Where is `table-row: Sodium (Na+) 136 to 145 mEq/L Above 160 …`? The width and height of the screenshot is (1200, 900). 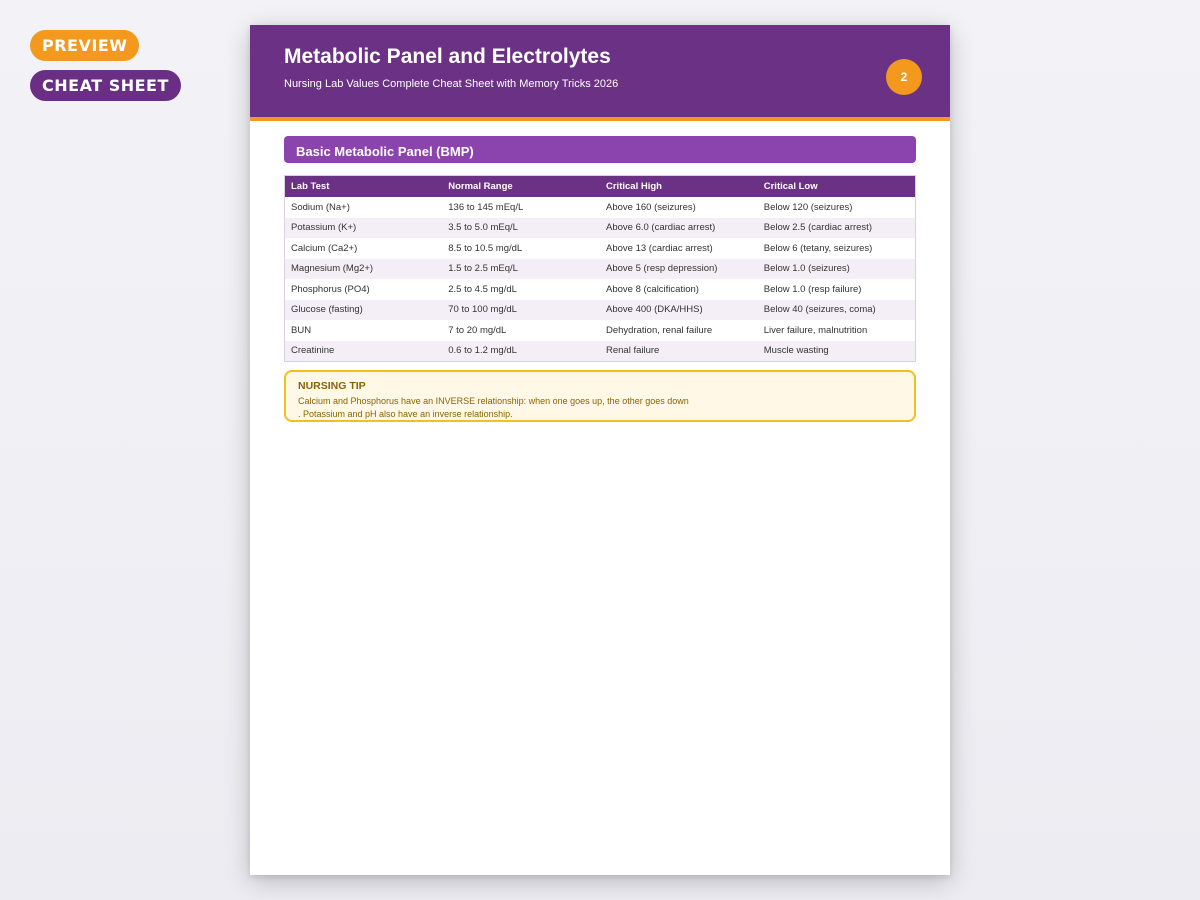
table-row: Sodium (Na+) 136 to 145 mEq/L Above 160 … is located at coordinates (600, 207).